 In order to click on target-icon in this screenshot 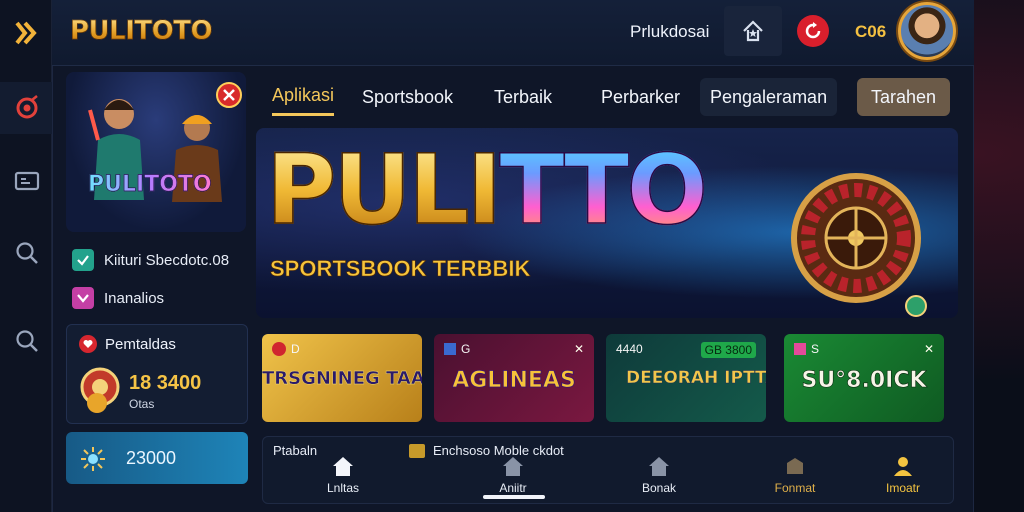, I will do `click(27, 108)`.